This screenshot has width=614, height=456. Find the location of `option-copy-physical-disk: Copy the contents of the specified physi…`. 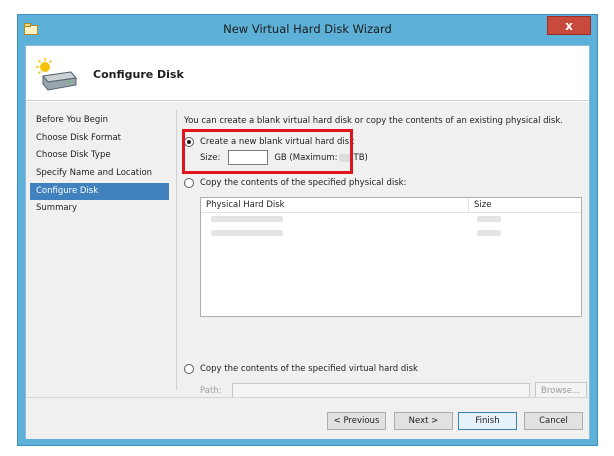

option-copy-physical-disk: Copy the contents of the specified physi… is located at coordinates (295, 183).